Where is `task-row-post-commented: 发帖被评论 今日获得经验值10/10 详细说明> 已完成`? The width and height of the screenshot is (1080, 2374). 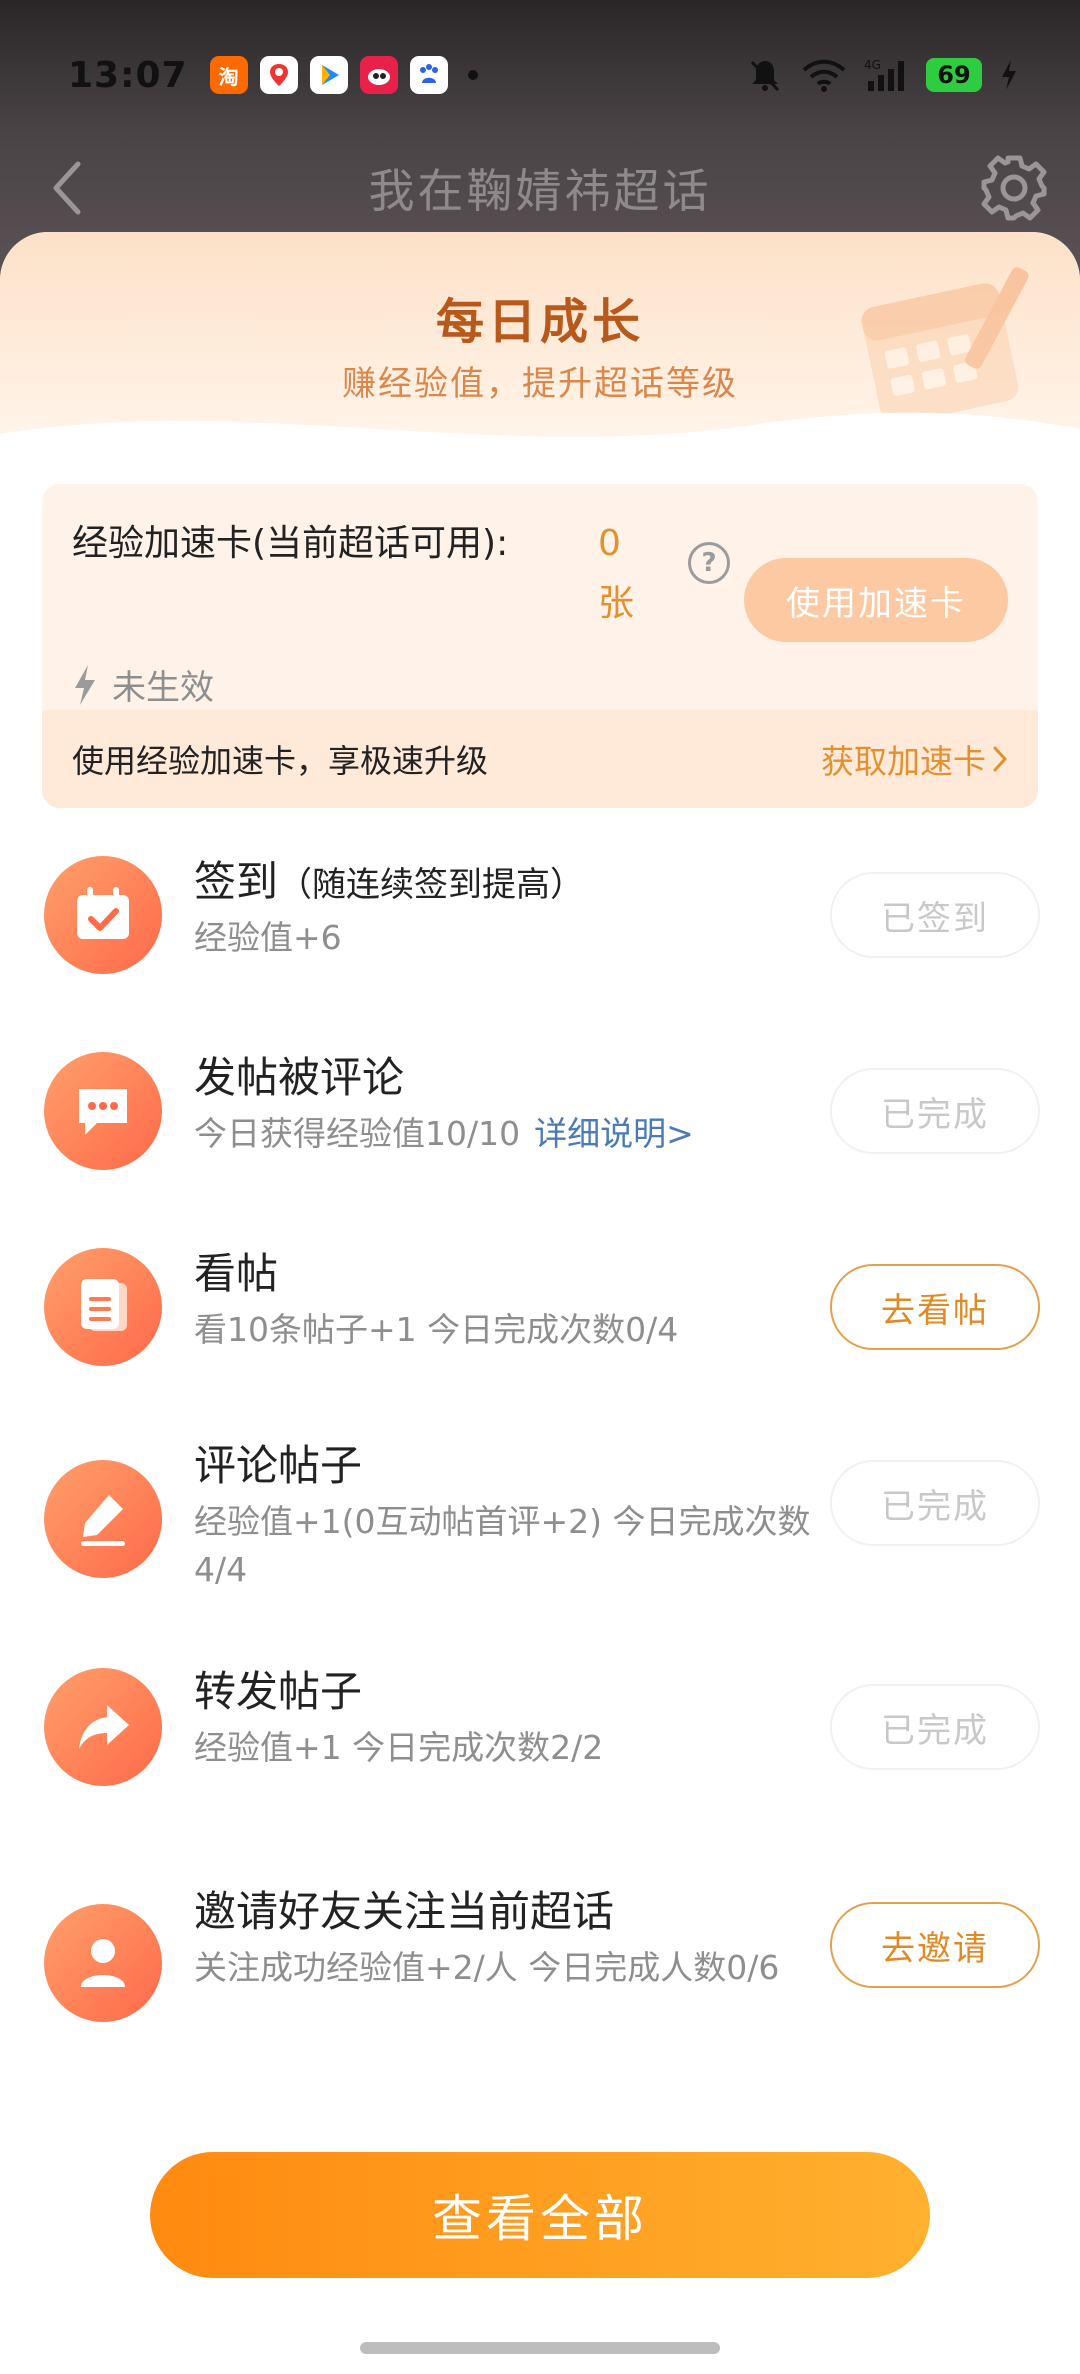 task-row-post-commented: 发帖被评论 今日获得经验值10/10 详细说明> 已完成 is located at coordinates (540, 1111).